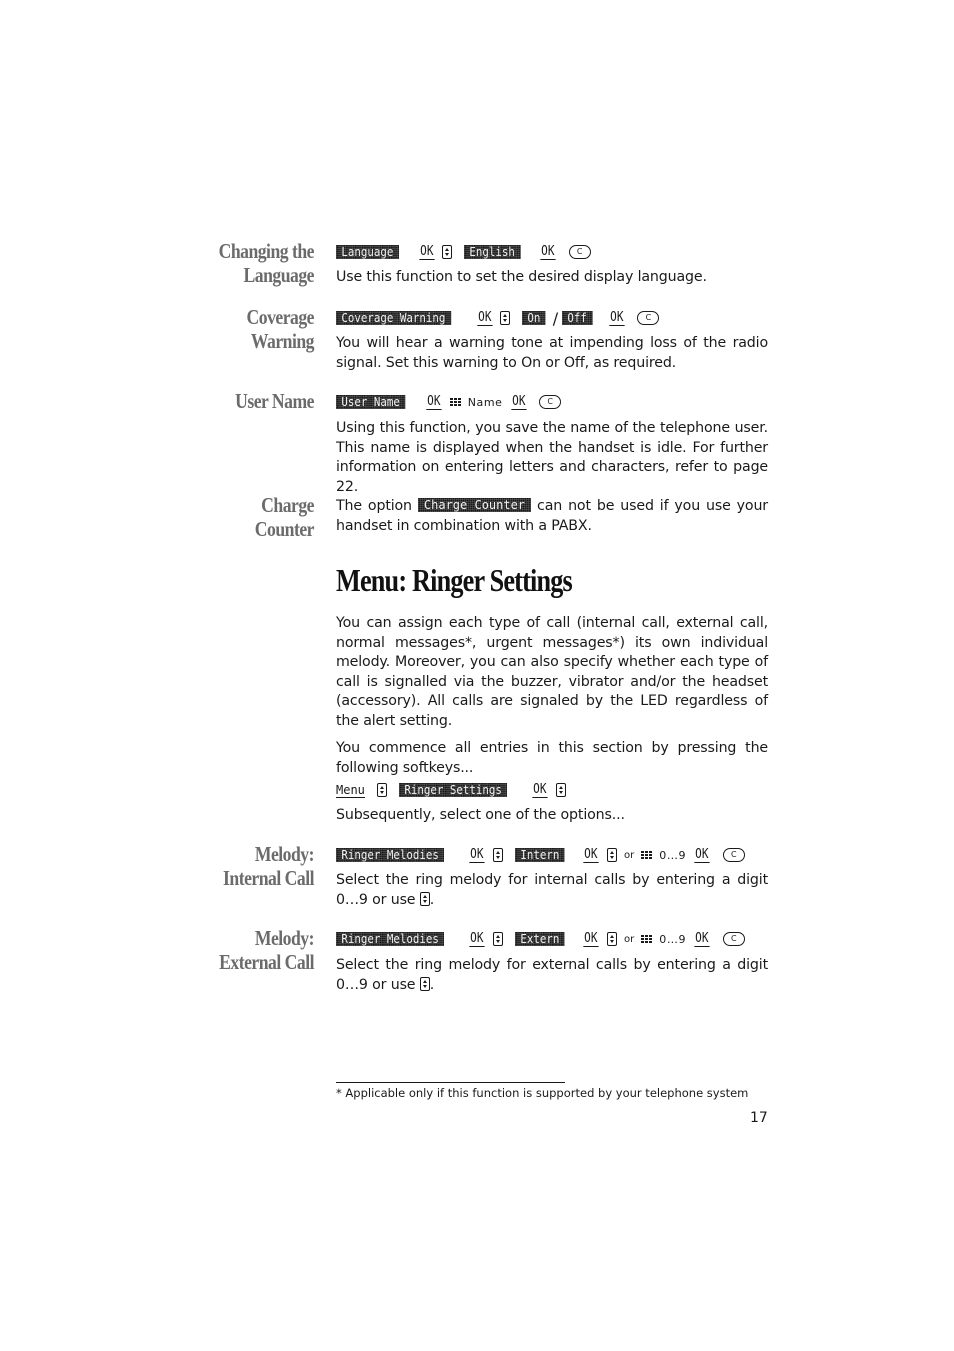 The width and height of the screenshot is (954, 1351). I want to click on key-sequence-melody-external: Ringer Melodies OK Extern OK or 0…9 OK C, so click(540, 939).